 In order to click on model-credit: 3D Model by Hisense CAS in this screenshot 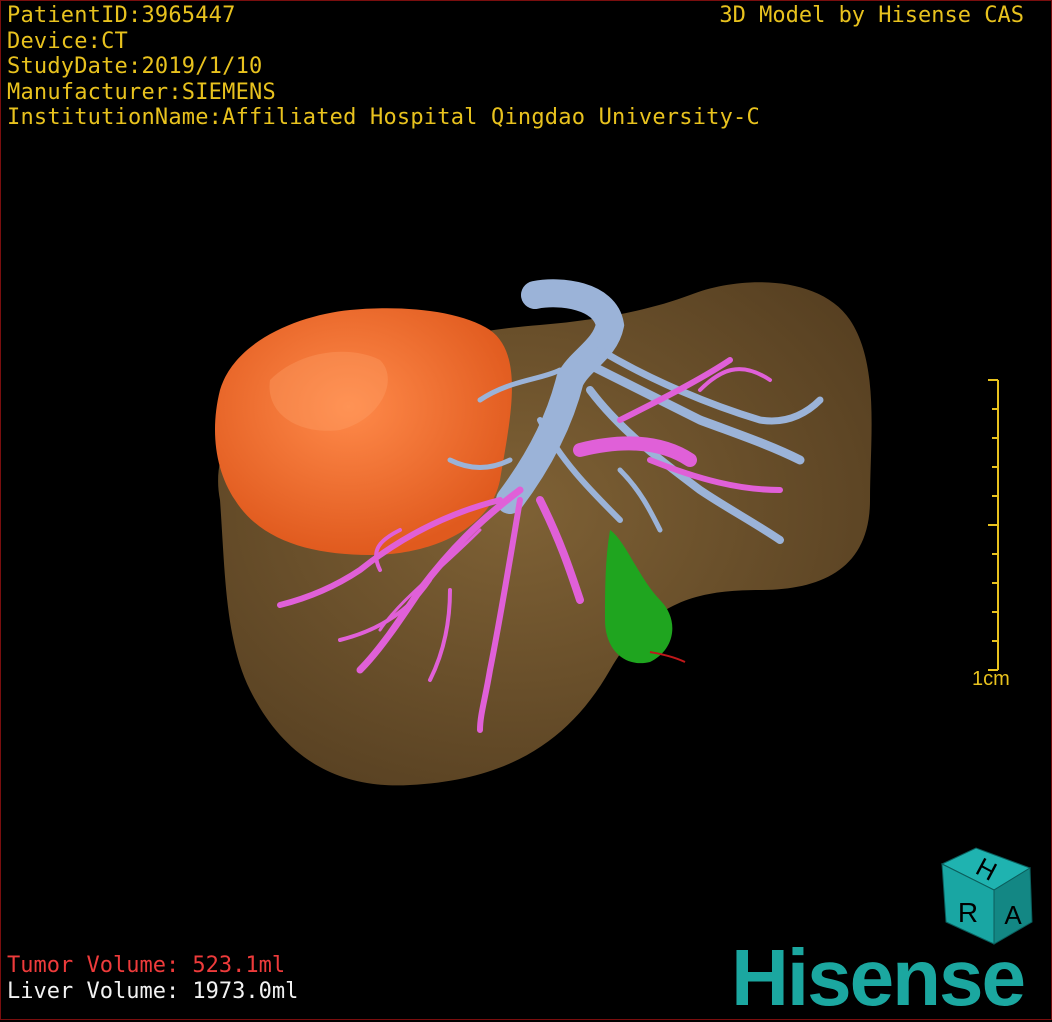, I will do `click(871, 15)`.